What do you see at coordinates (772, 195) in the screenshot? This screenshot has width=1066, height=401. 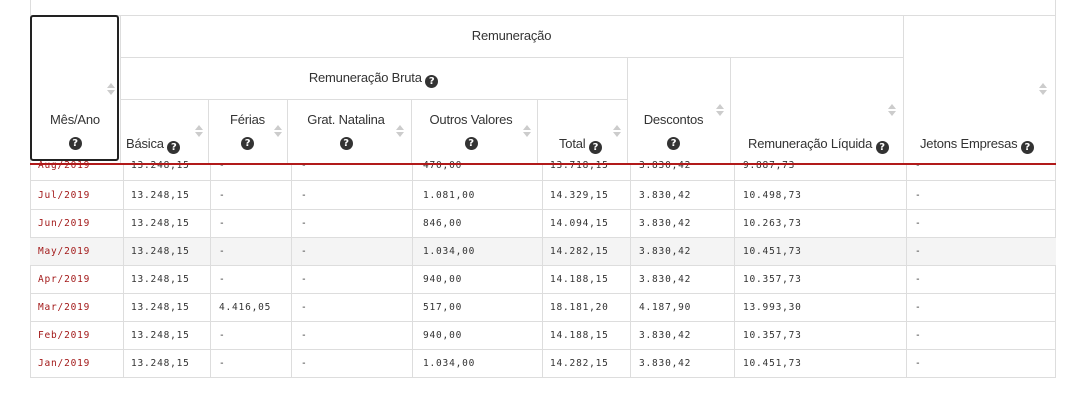 I see `cell-remuneracao-liquida: 10.498,73` at bounding box center [772, 195].